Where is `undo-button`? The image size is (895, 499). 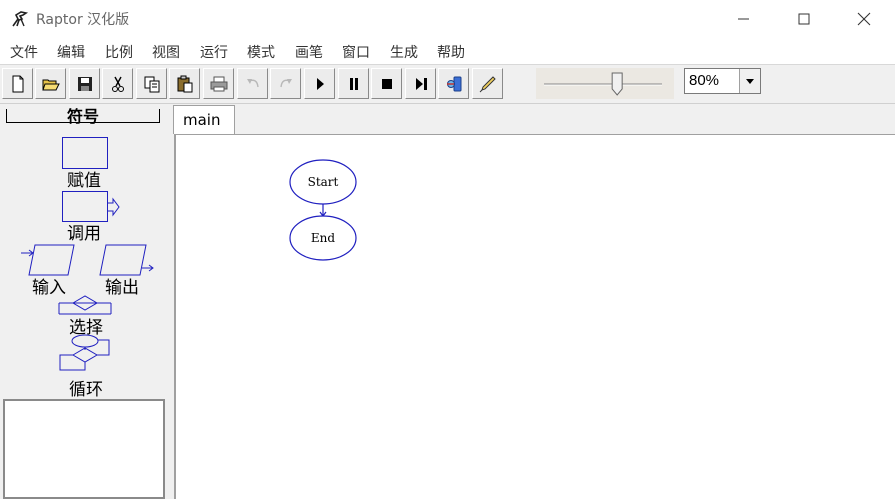
undo-button is located at coordinates (252, 83).